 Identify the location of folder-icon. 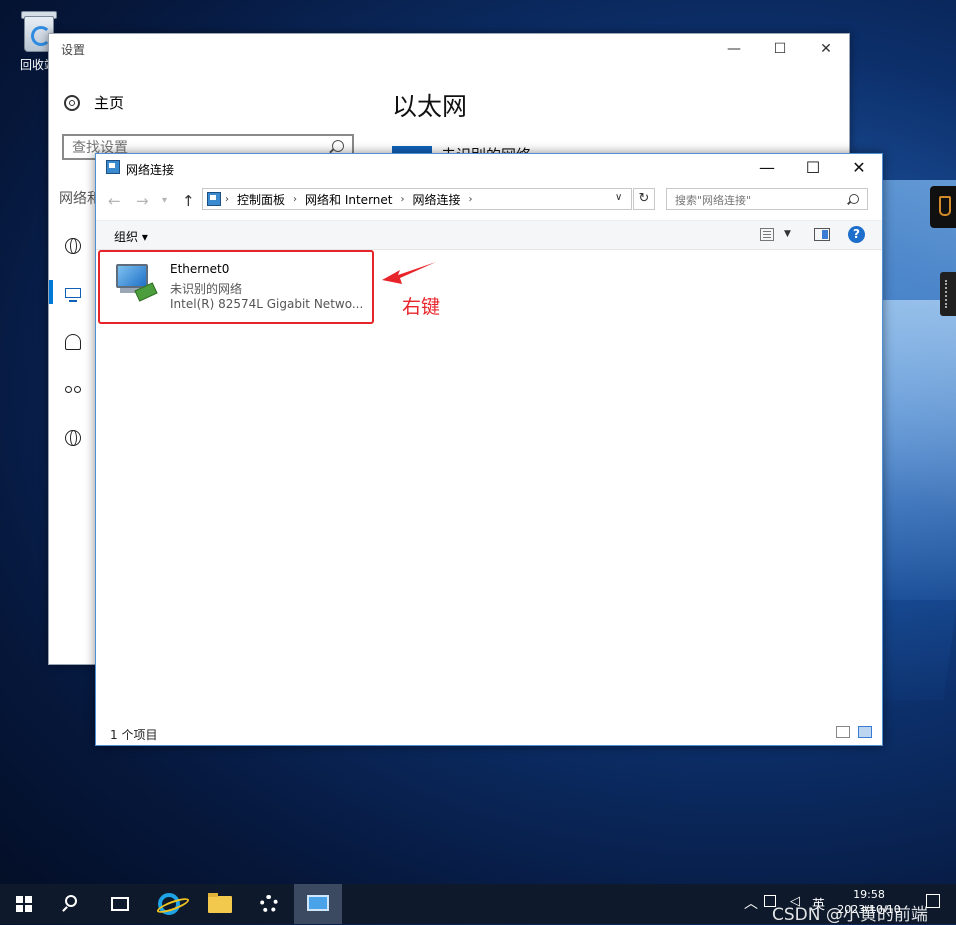
(220, 903).